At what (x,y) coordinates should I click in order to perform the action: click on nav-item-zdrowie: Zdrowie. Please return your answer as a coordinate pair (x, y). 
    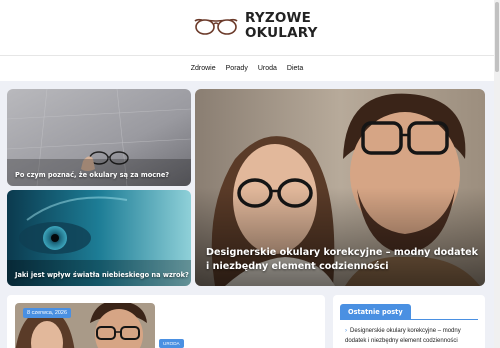
    Looking at the image, I should click on (203, 68).